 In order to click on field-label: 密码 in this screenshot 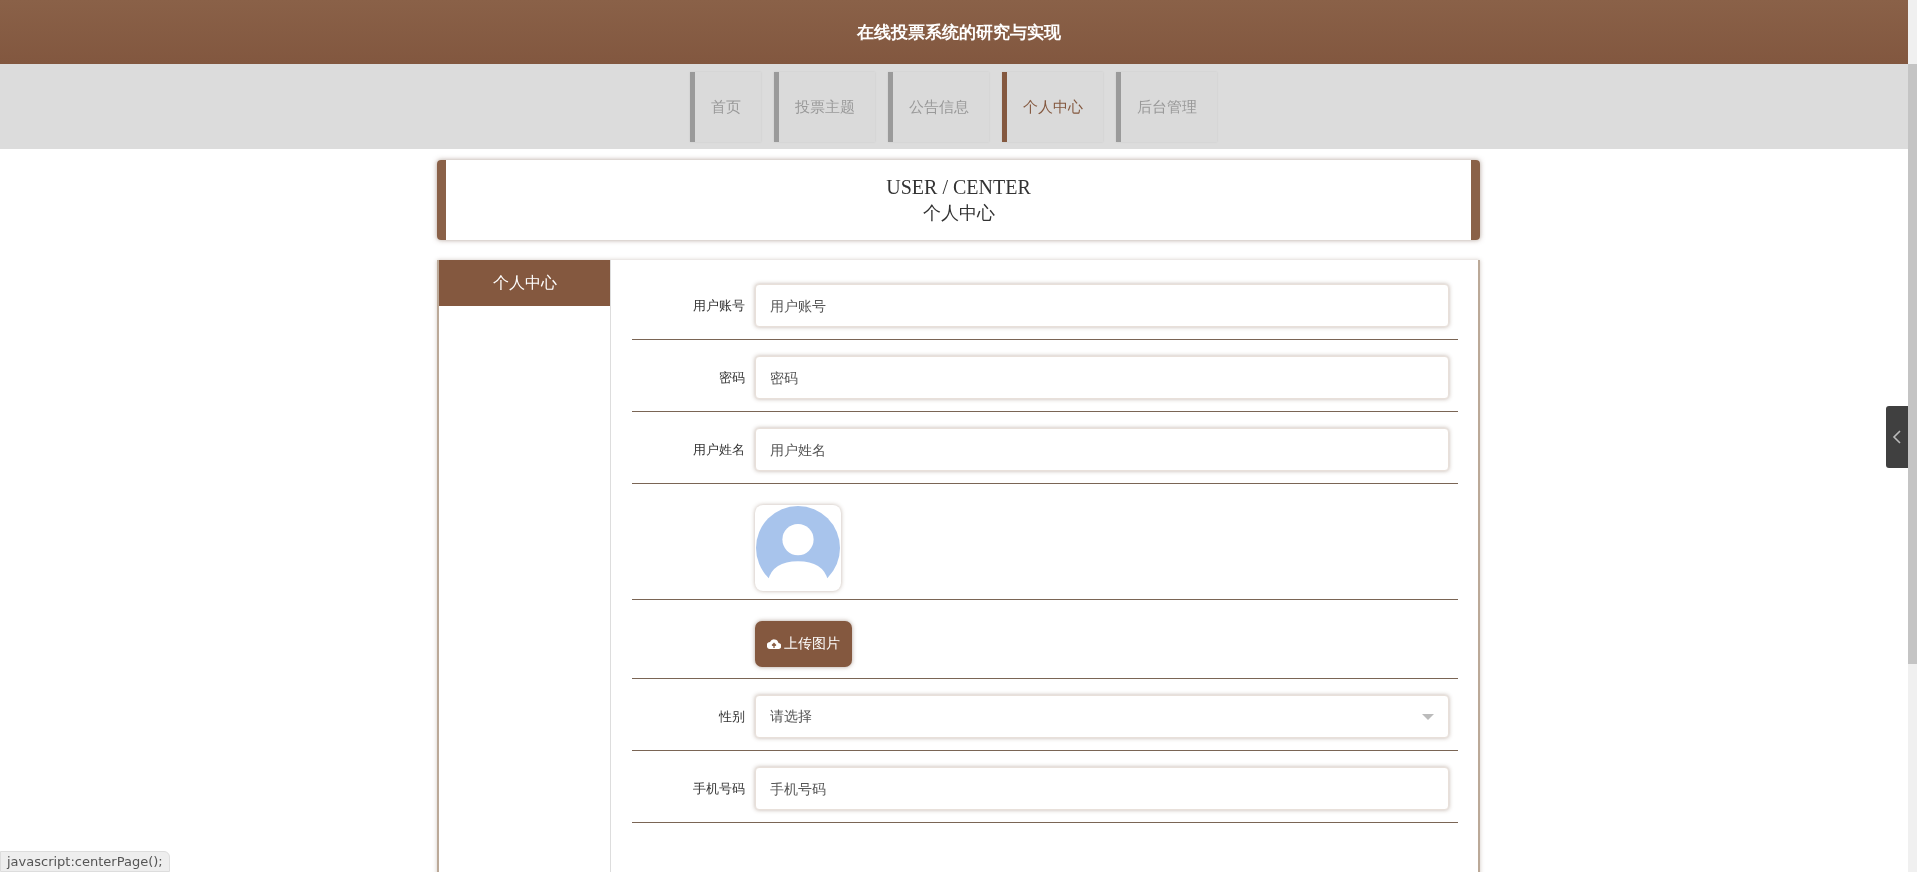, I will do `click(732, 377)`.